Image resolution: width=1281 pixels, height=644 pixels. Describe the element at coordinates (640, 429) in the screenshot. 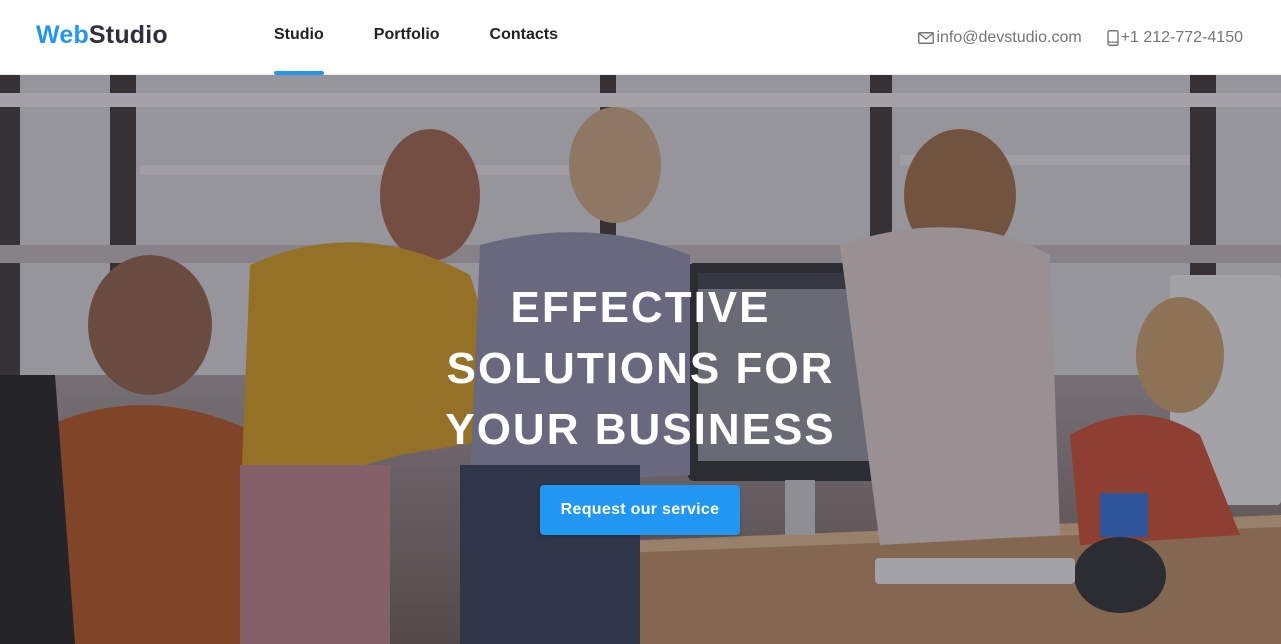

I see `hero-title-line-3: YOUR BUSINESS` at that location.